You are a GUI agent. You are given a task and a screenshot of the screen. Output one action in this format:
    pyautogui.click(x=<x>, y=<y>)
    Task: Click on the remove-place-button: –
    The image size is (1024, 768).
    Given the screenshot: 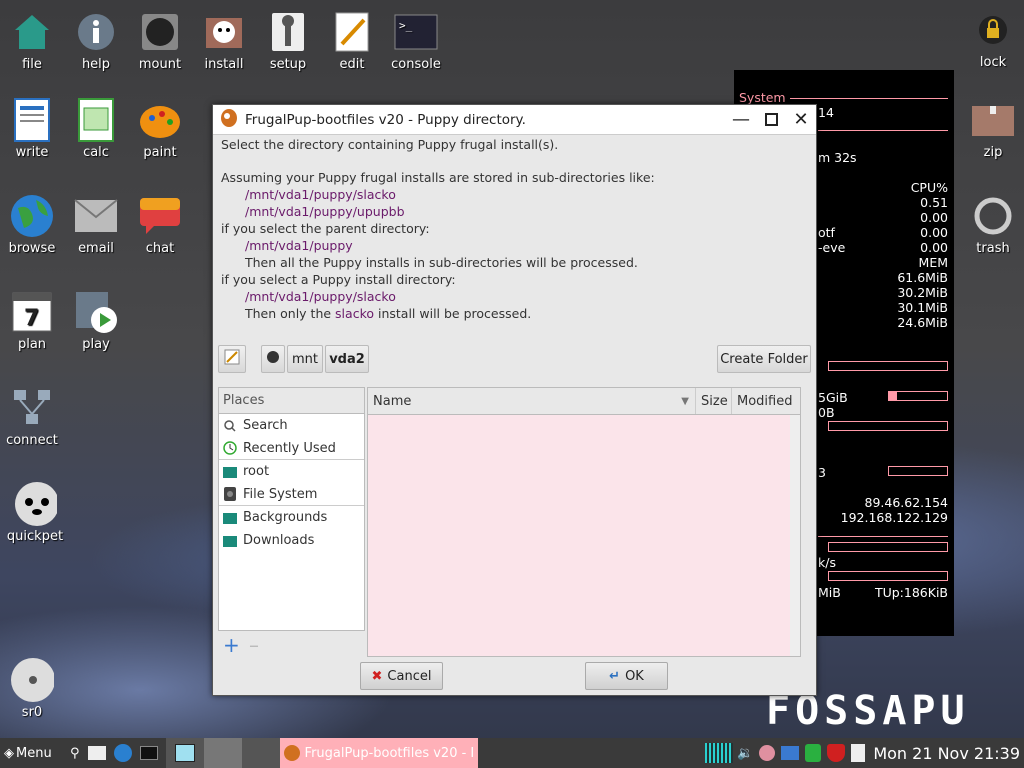 What is the action you would take?
    pyautogui.click(x=254, y=645)
    